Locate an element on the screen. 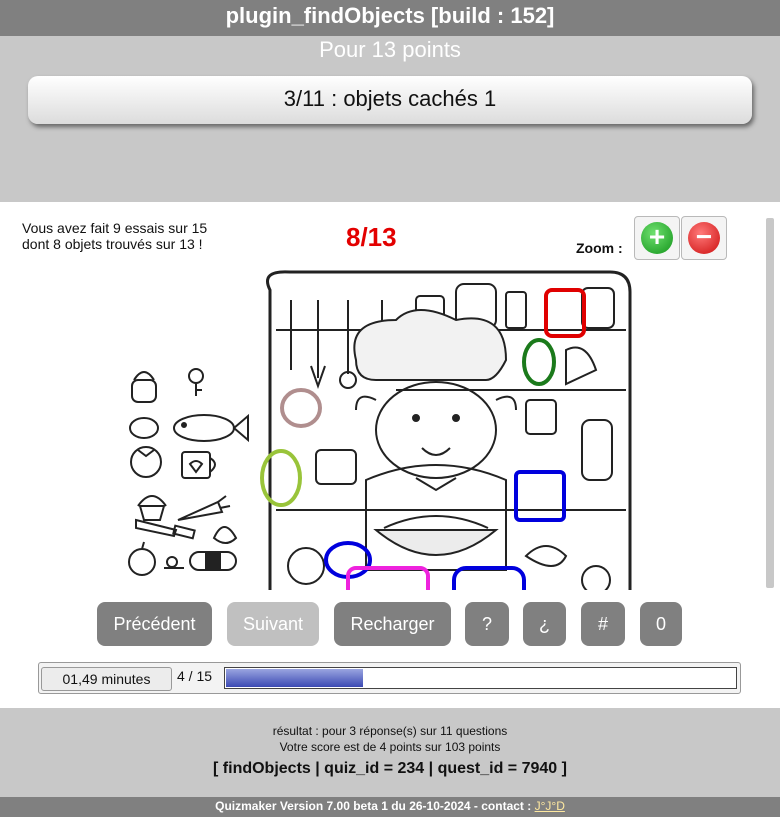 The height and width of the screenshot is (817, 780). timer-display: 01,49 minutes is located at coordinates (106, 679).